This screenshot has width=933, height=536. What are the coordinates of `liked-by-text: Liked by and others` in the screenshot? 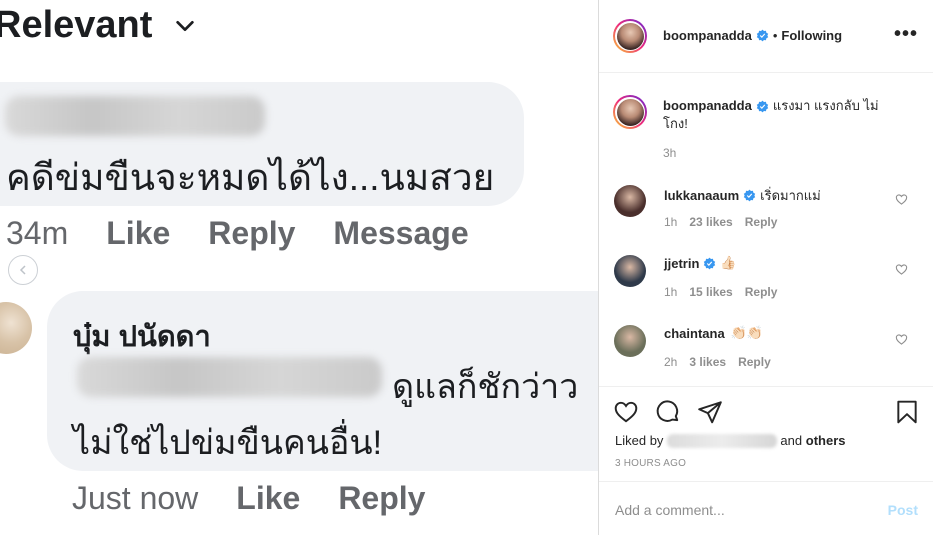 It's located at (730, 440).